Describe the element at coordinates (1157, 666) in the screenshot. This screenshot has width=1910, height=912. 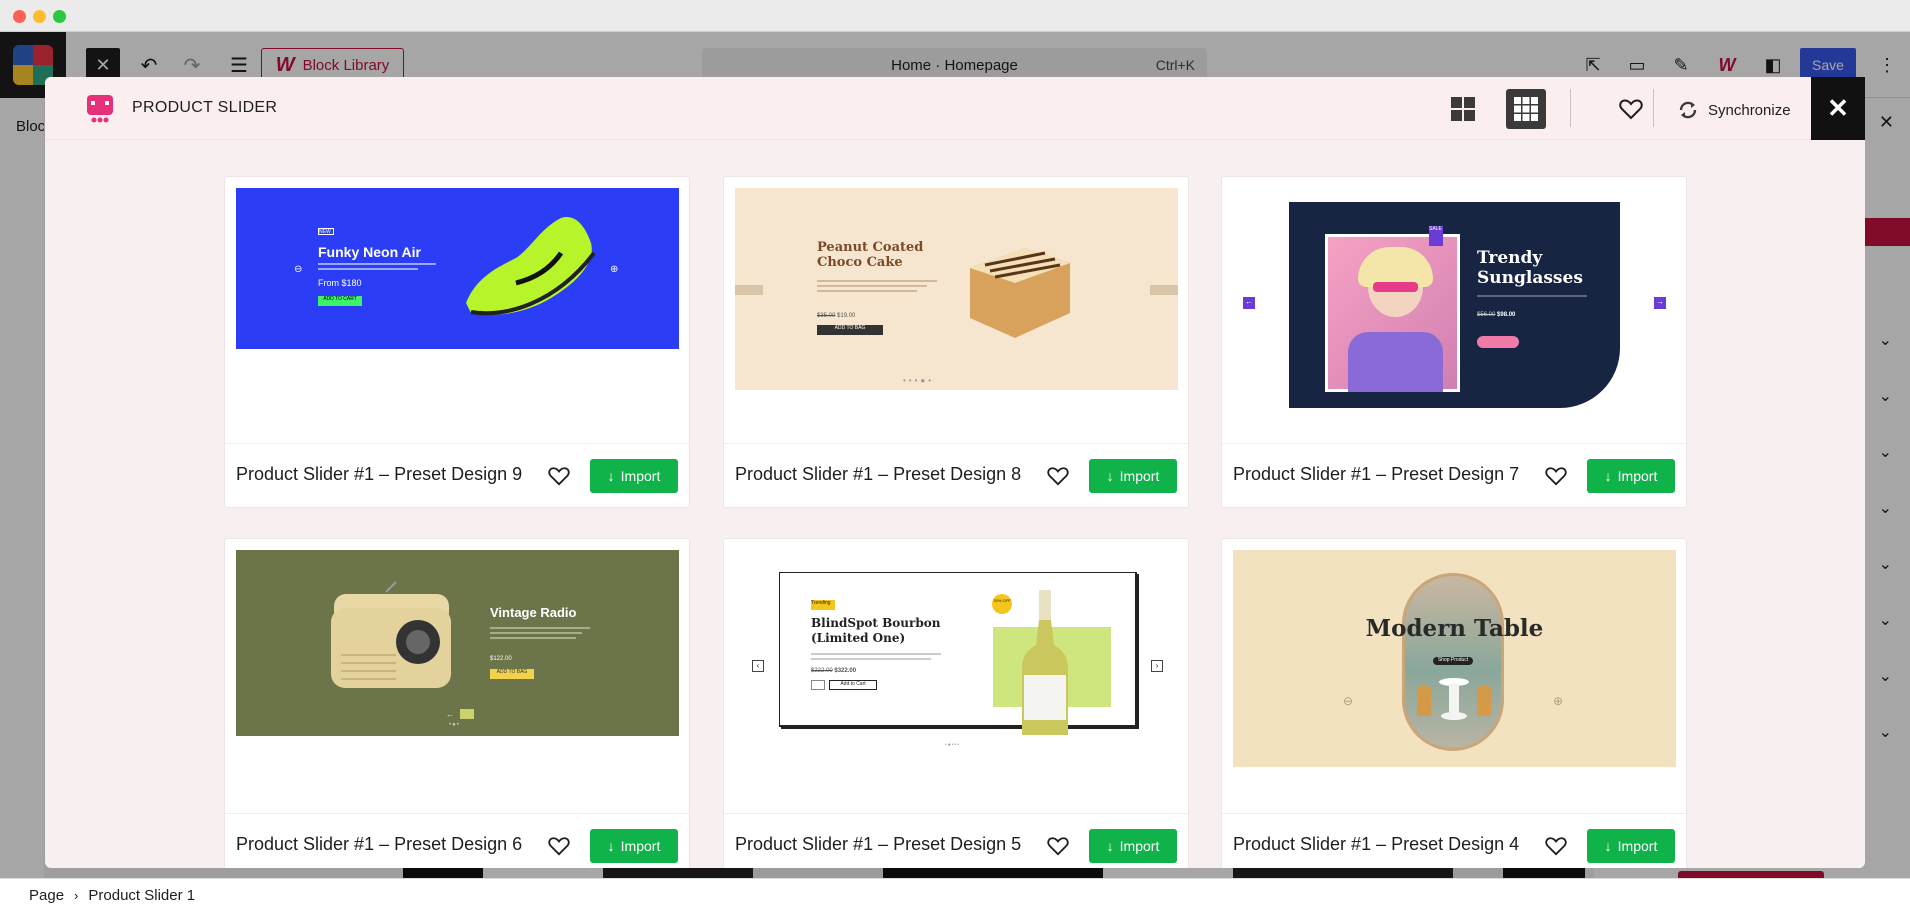
I see `arrow-right-icon: ›` at that location.